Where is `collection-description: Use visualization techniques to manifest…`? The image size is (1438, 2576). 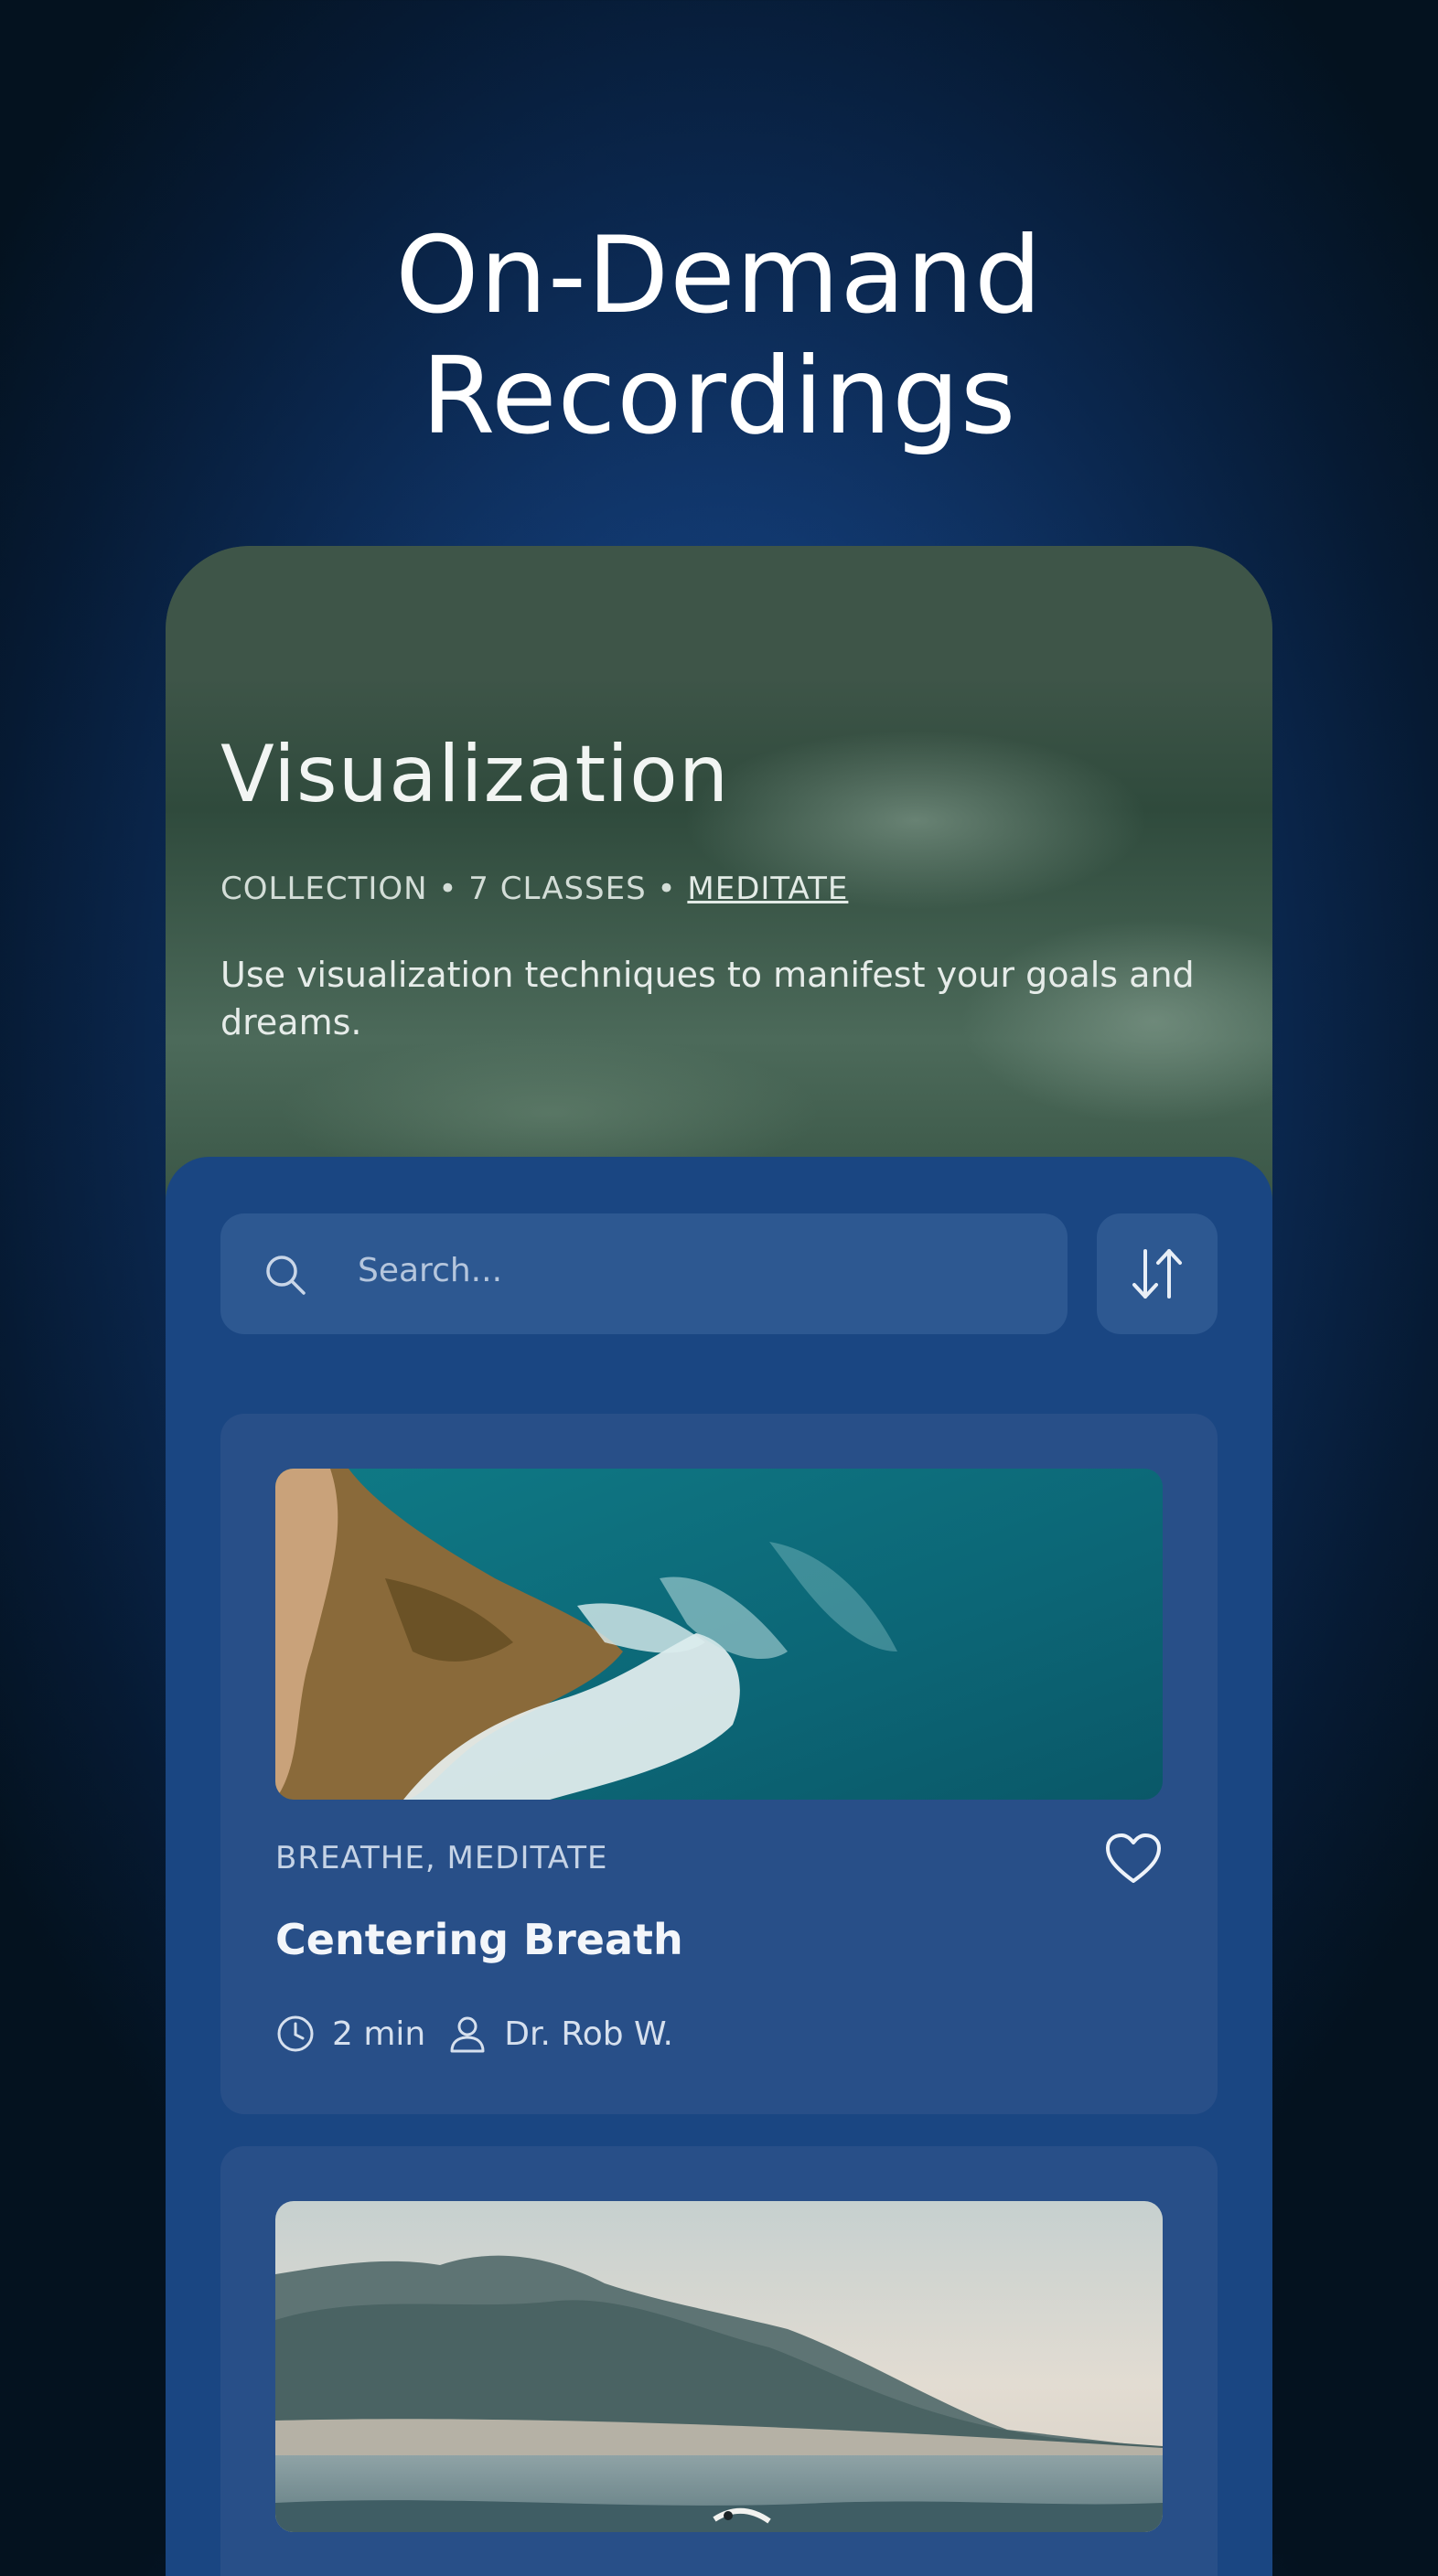 collection-description: Use visualization techniques to manifest… is located at coordinates (708, 998).